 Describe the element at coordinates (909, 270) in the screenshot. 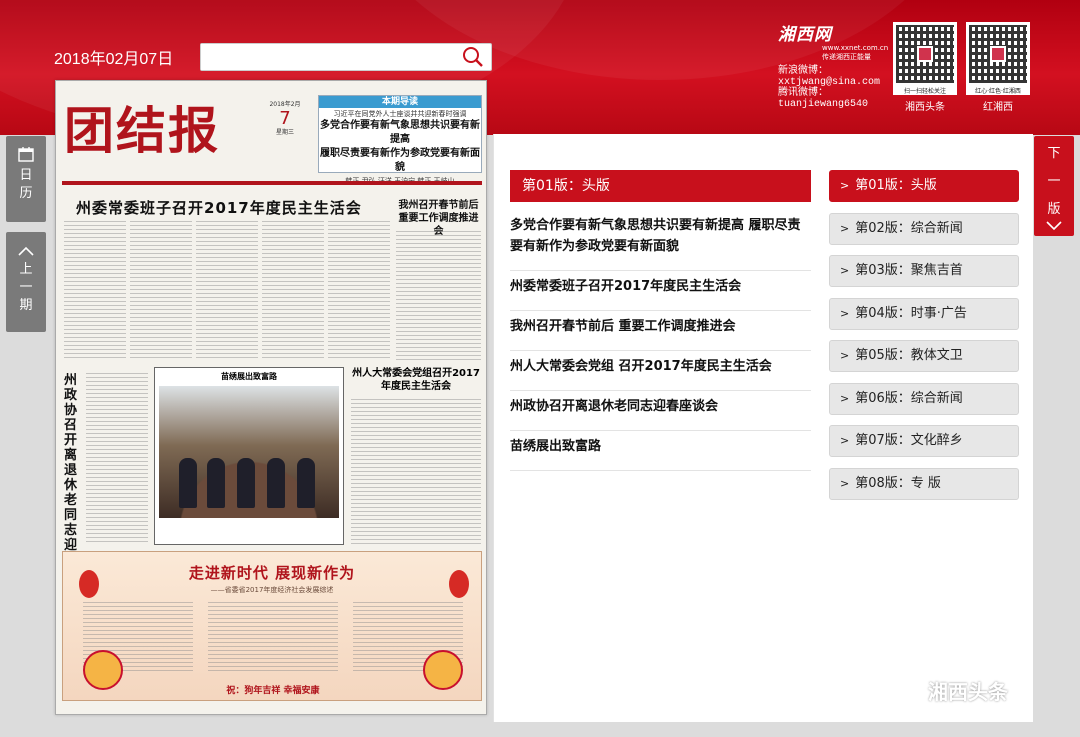

I see `page-tab-label: 第03版：聚焦吉首` at that location.